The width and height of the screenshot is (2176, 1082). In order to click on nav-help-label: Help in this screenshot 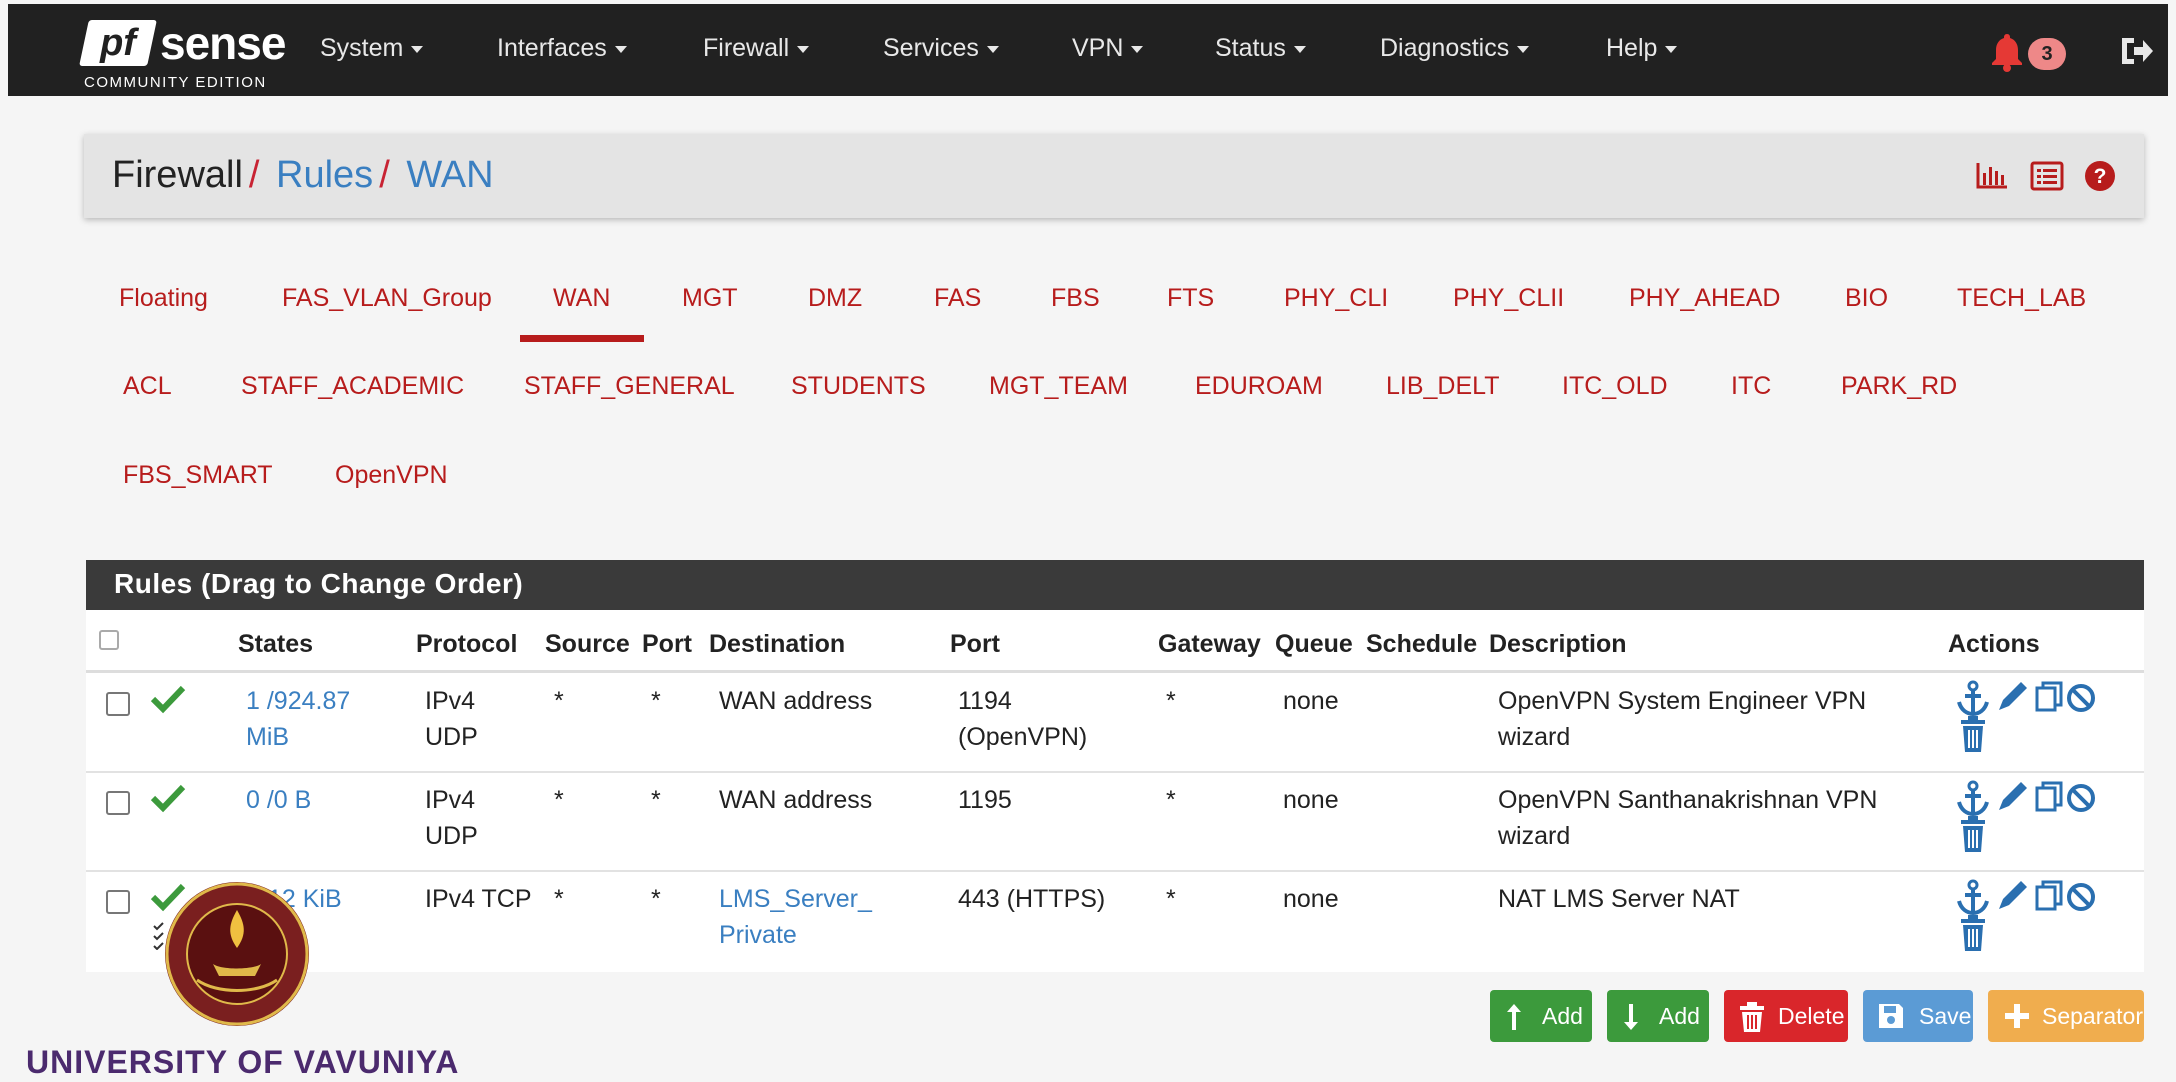, I will do `click(1632, 48)`.